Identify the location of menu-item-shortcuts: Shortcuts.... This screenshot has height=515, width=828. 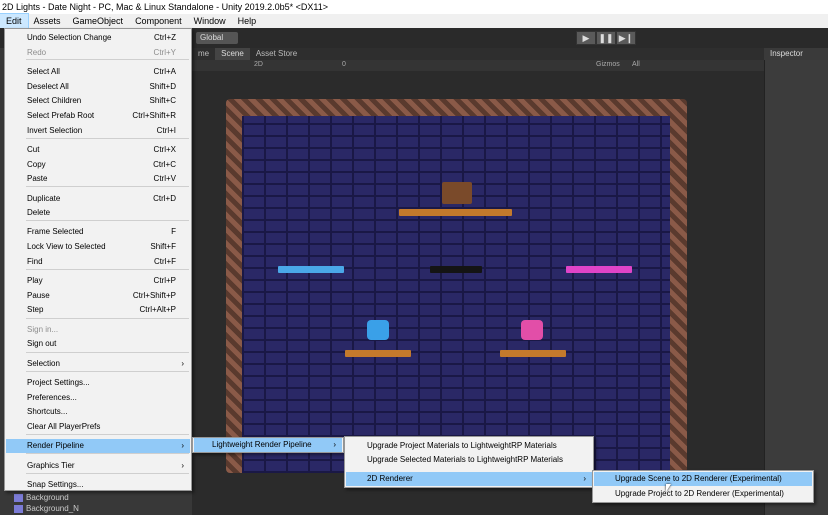
(98, 412).